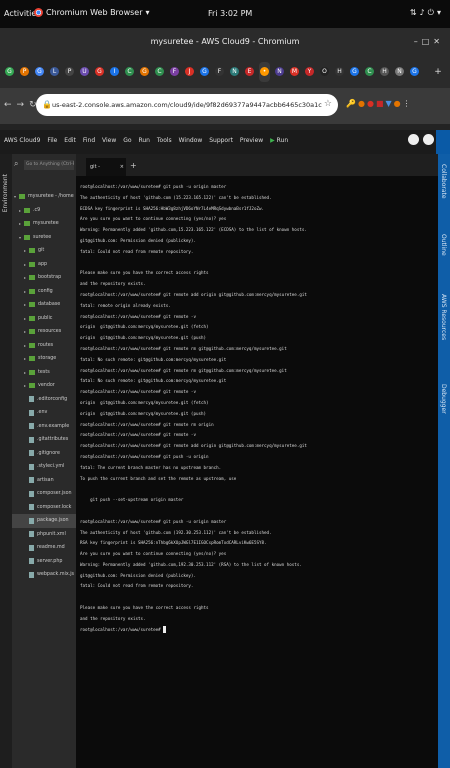  Describe the element at coordinates (191, 140) in the screenshot. I see `menu-window: Window` at that location.